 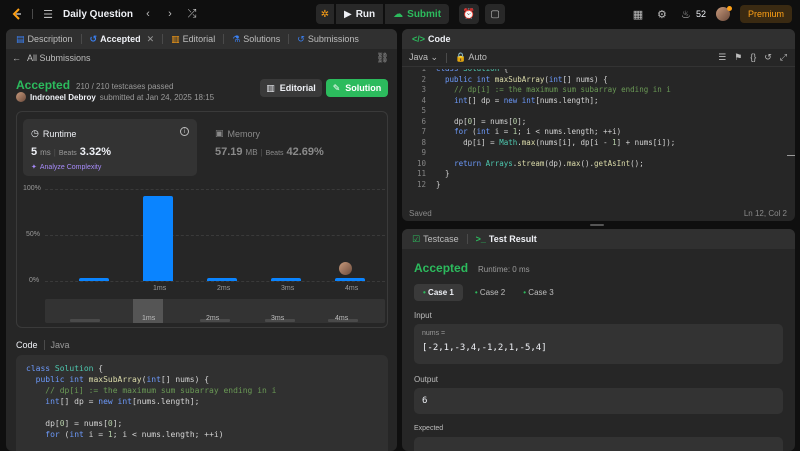 I want to click on expected-box, so click(x=598, y=444).